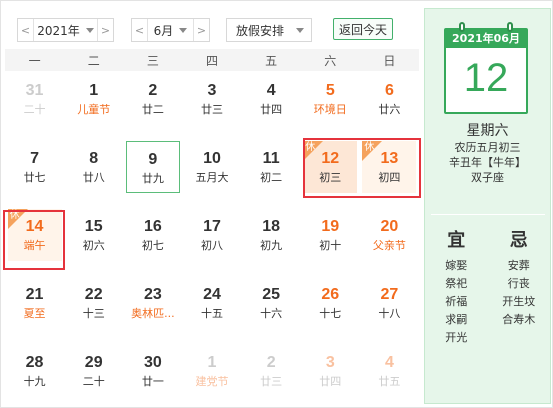 This screenshot has width=553, height=408. What do you see at coordinates (271, 303) in the screenshot?
I see `day-cell: 25 十六` at bounding box center [271, 303].